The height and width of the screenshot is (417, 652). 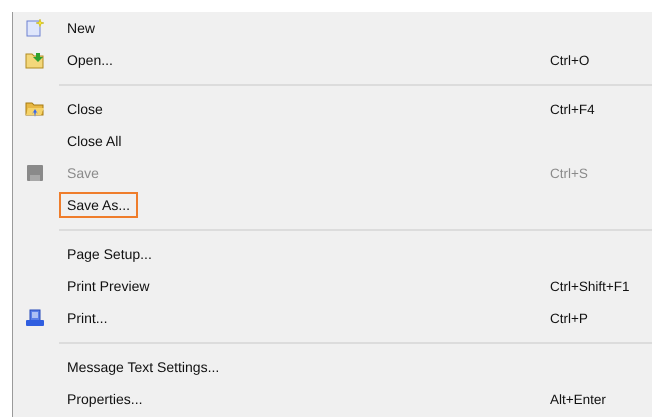 What do you see at coordinates (578, 399) in the screenshot?
I see `shortcut-text: Alt+Enter` at bounding box center [578, 399].